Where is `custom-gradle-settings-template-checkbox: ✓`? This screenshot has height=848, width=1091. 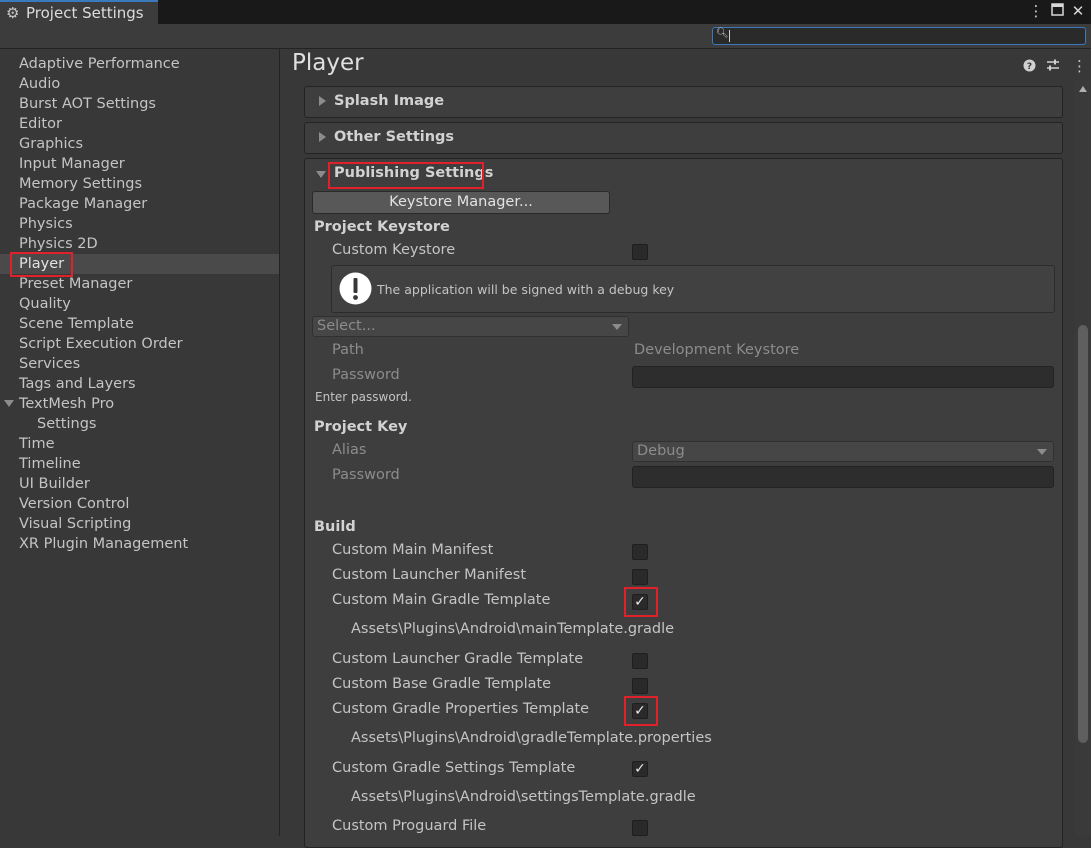
custom-gradle-settings-template-checkbox: ✓ is located at coordinates (640, 769).